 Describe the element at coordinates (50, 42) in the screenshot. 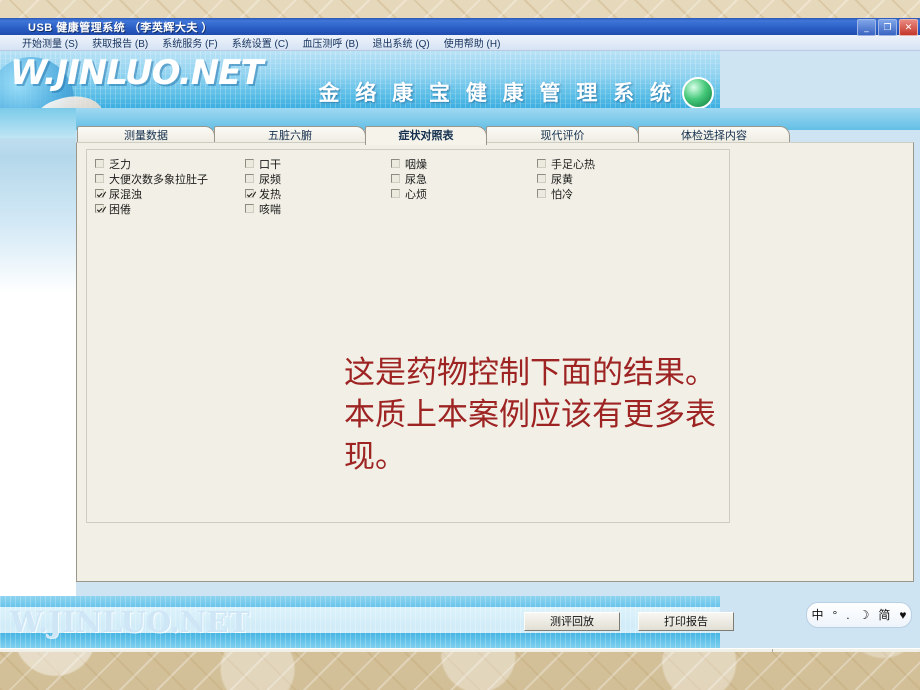

I see `menu-item-start-measure: 开始测量 (S)` at that location.